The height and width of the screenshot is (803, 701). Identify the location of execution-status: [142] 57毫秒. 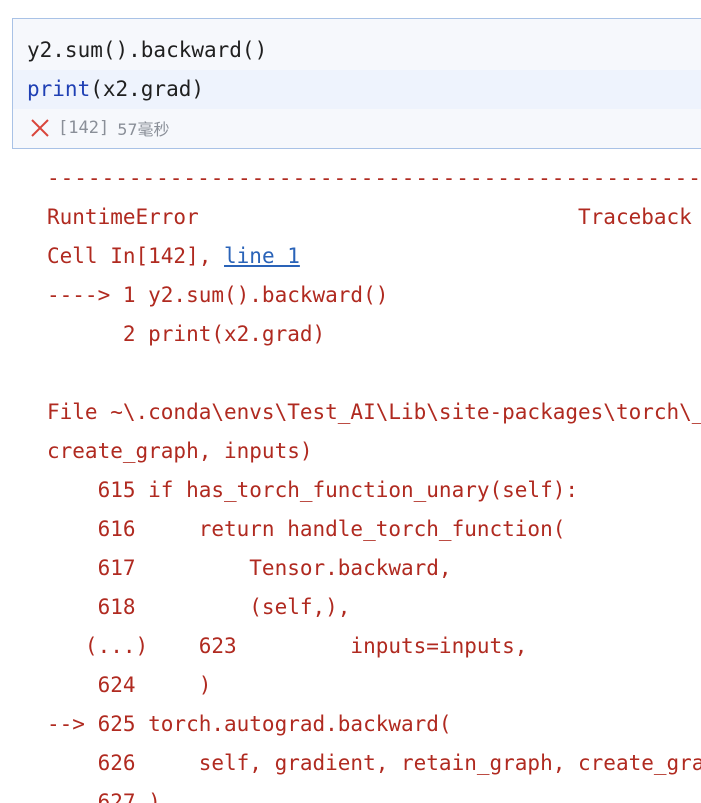
(99, 128).